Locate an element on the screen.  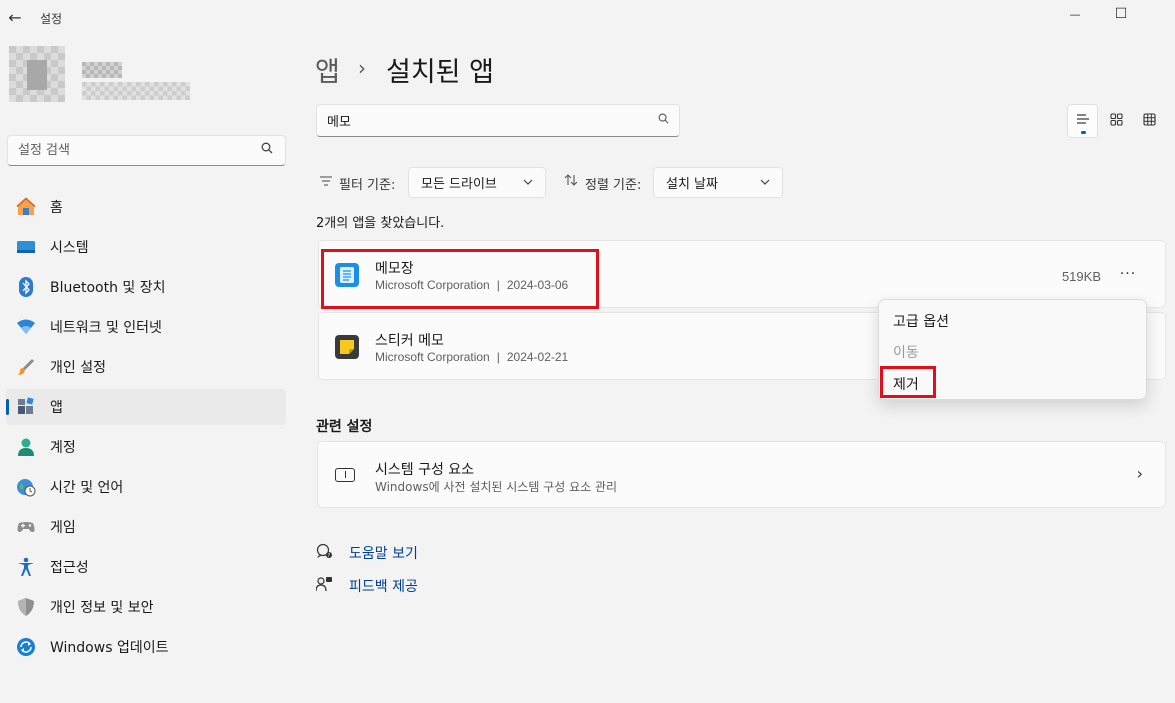
avatar is located at coordinates (37, 74).